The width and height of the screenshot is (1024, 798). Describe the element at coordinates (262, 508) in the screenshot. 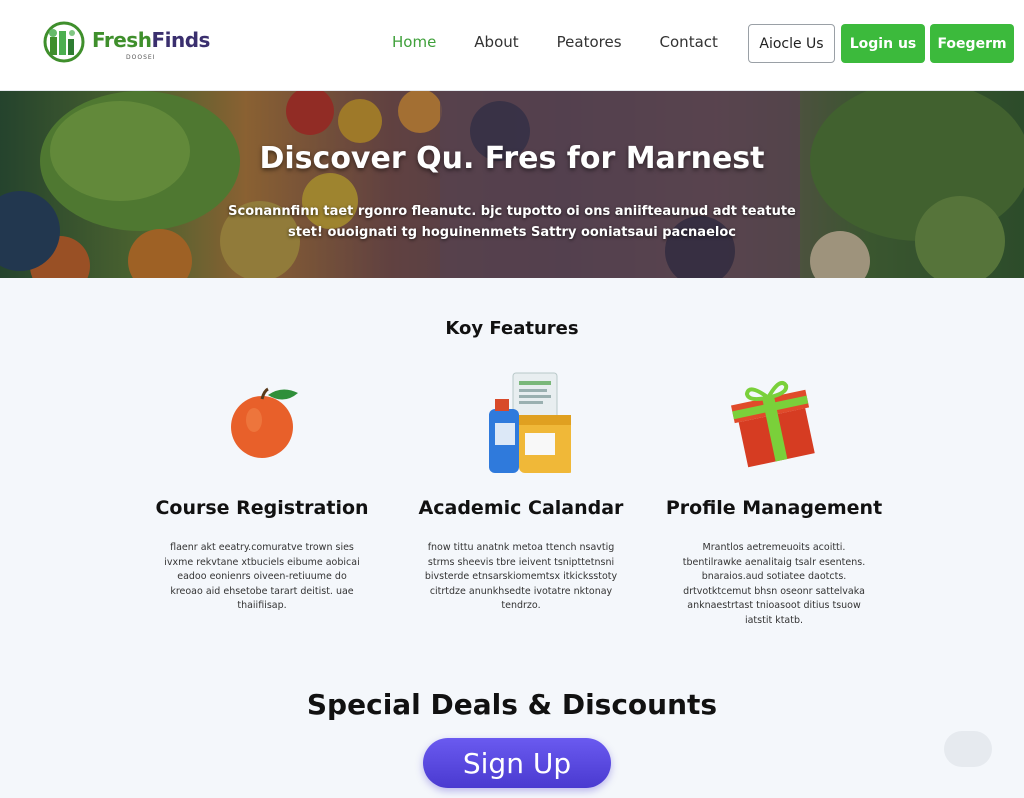

I see `feature-heading: Course Registration` at that location.